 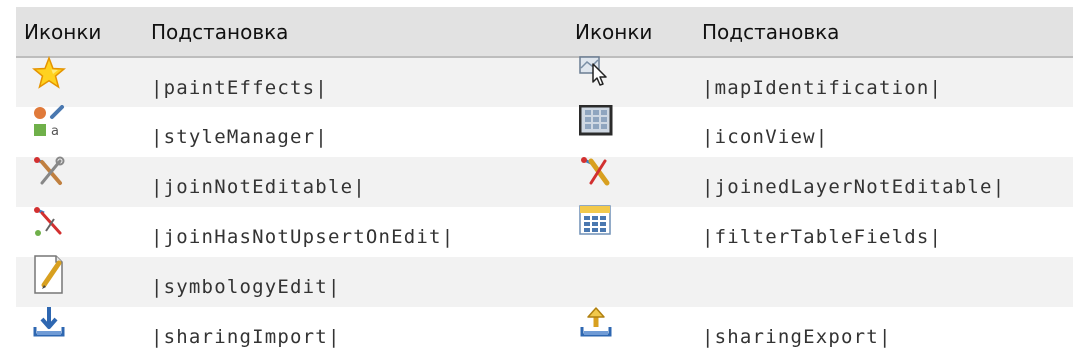 What do you see at coordinates (49, 322) in the screenshot?
I see `sharing-import-icon` at bounding box center [49, 322].